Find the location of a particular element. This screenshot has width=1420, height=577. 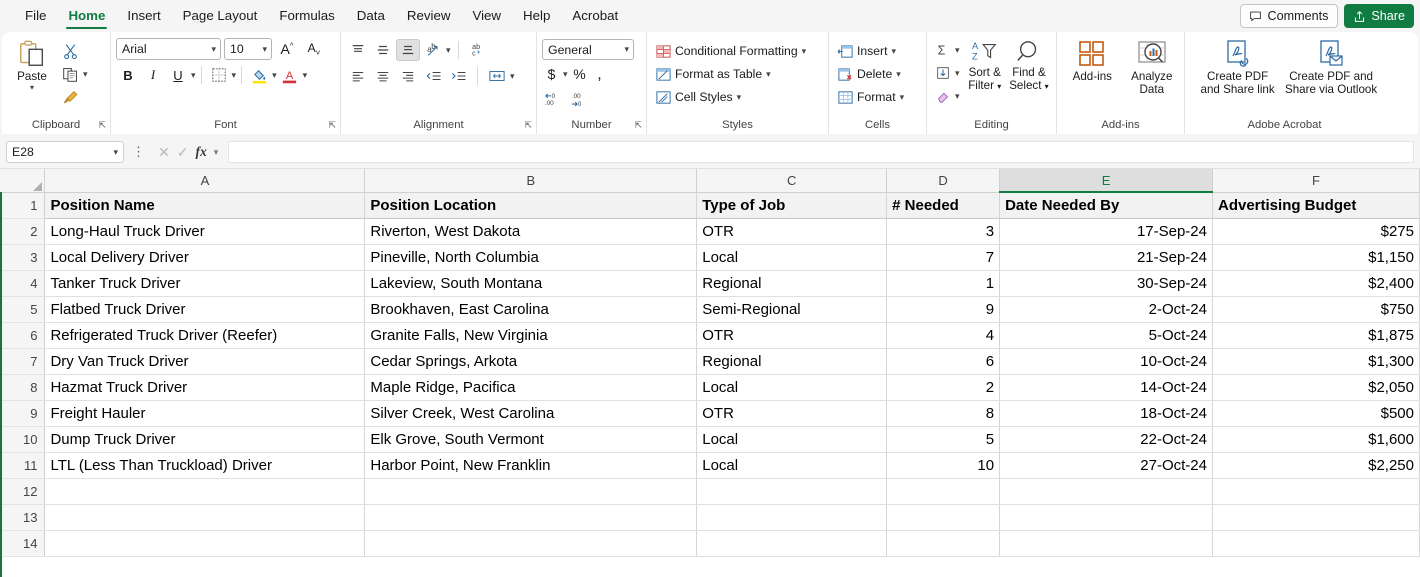

row-header-11: 11 is located at coordinates (23, 465).